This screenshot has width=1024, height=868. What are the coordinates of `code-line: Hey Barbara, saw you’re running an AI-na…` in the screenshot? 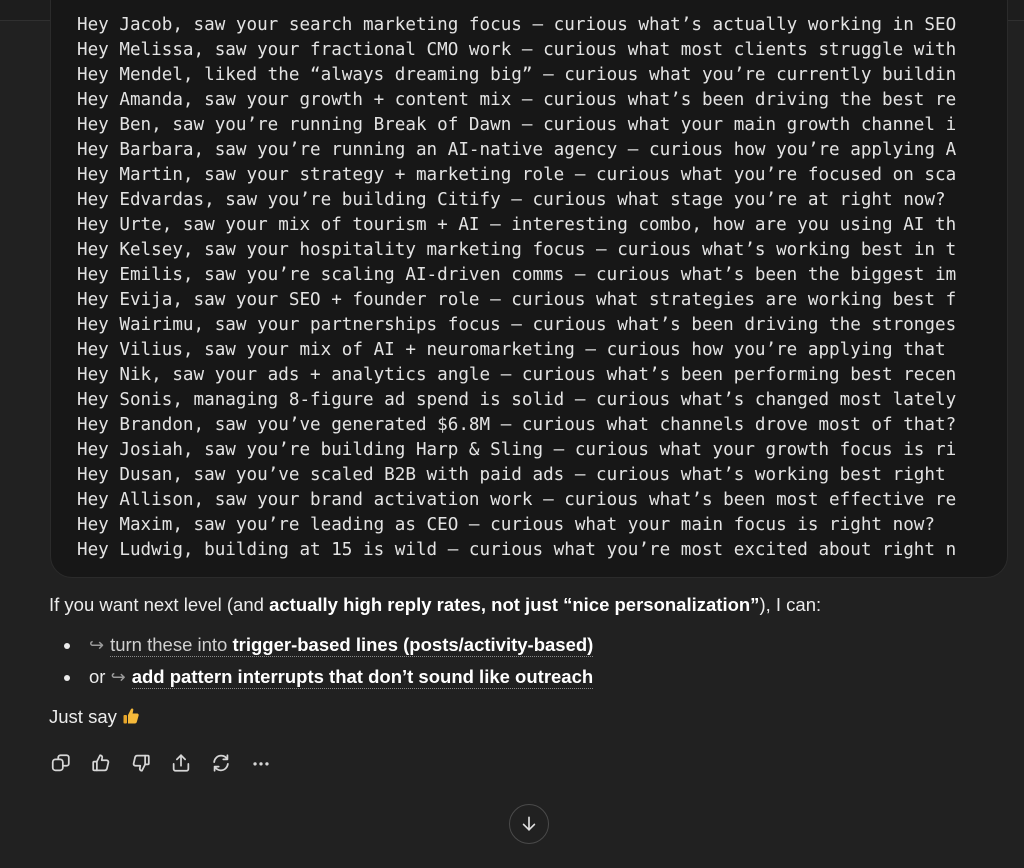 It's located at (517, 150).